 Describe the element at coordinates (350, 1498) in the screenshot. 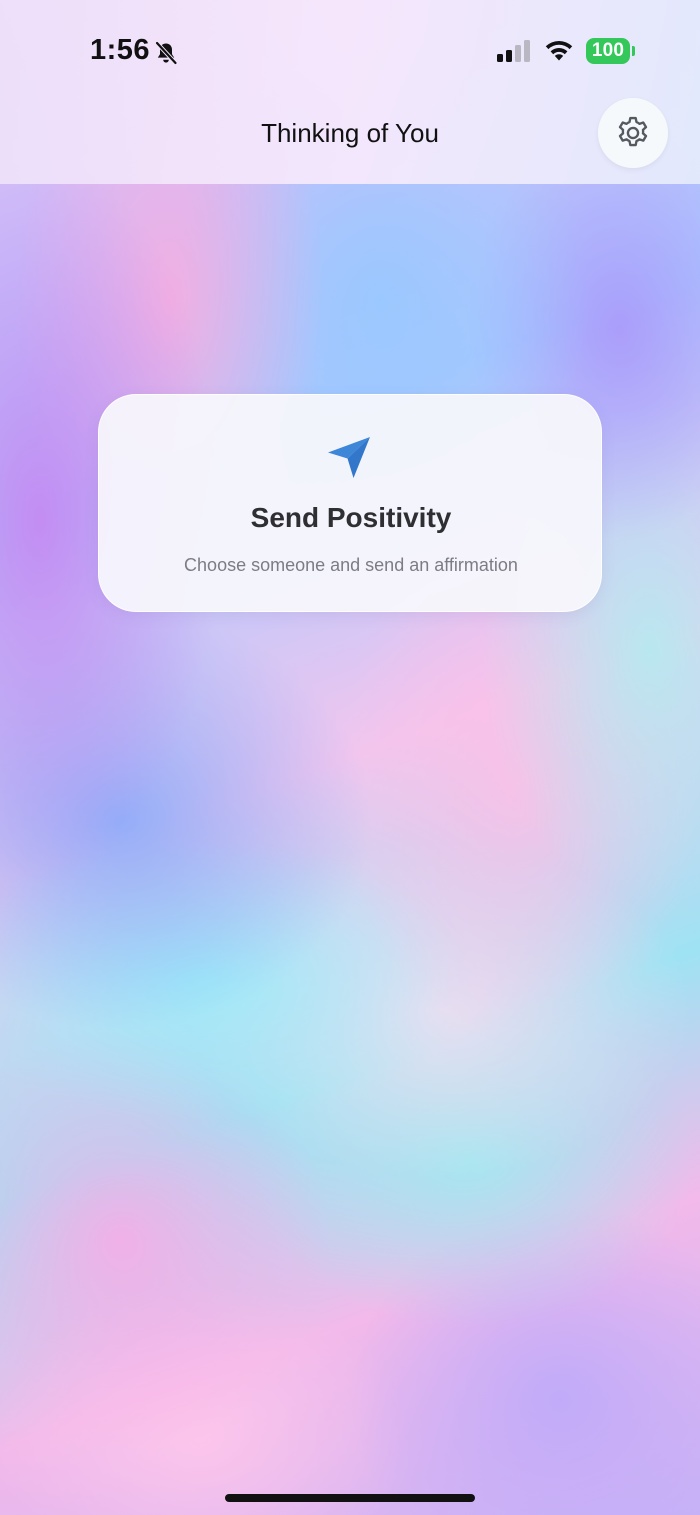

I see `home-indicator` at that location.